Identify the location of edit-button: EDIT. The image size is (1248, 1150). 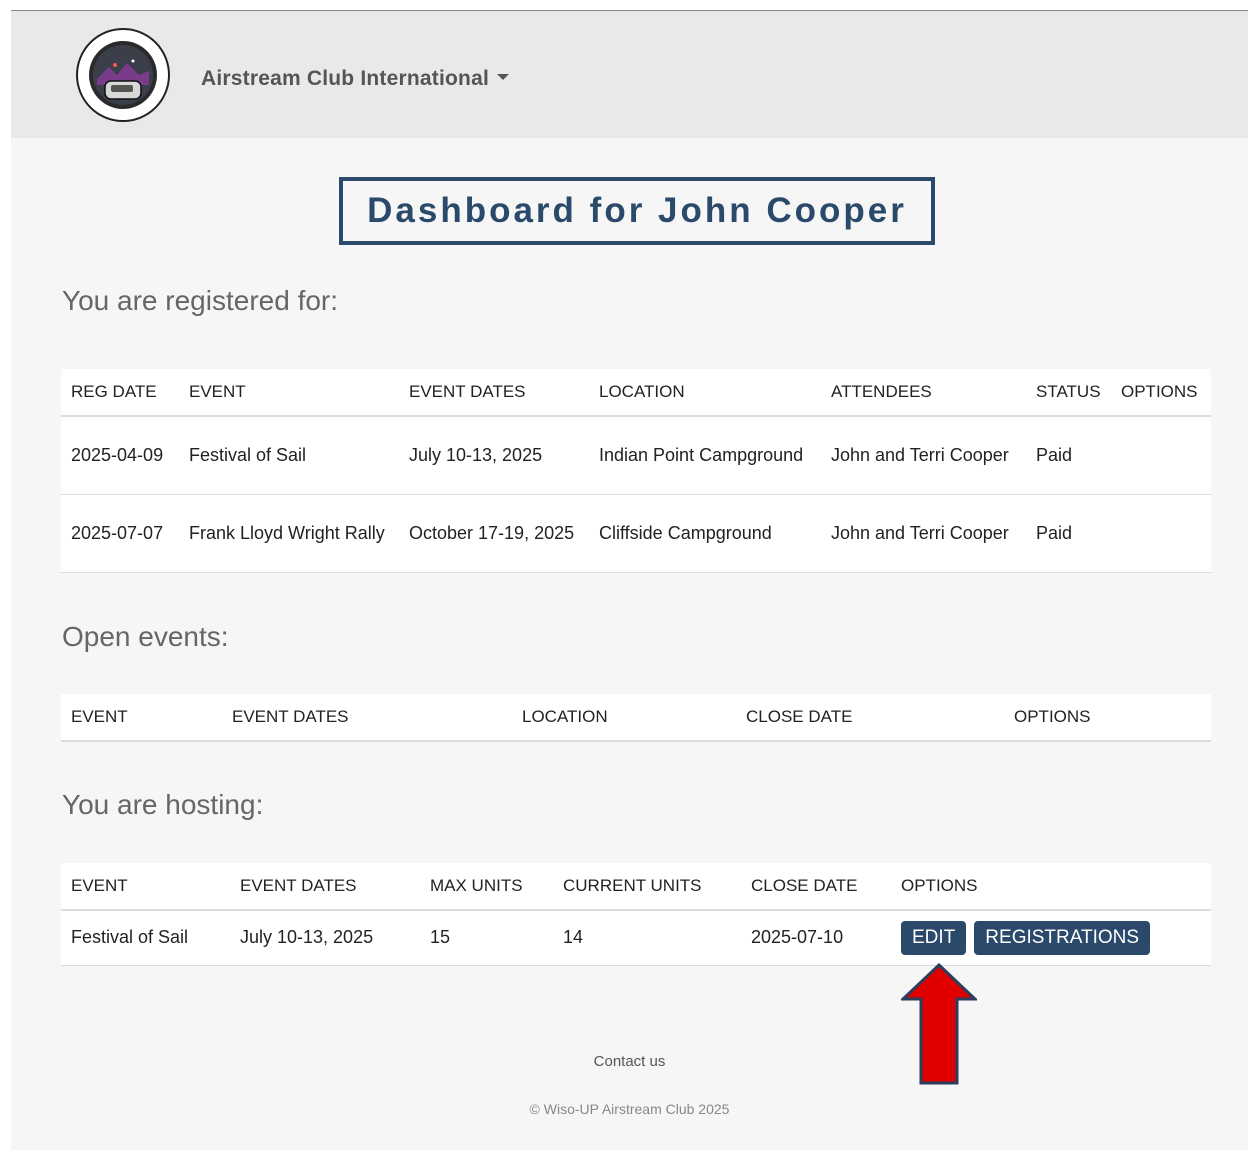
(934, 937).